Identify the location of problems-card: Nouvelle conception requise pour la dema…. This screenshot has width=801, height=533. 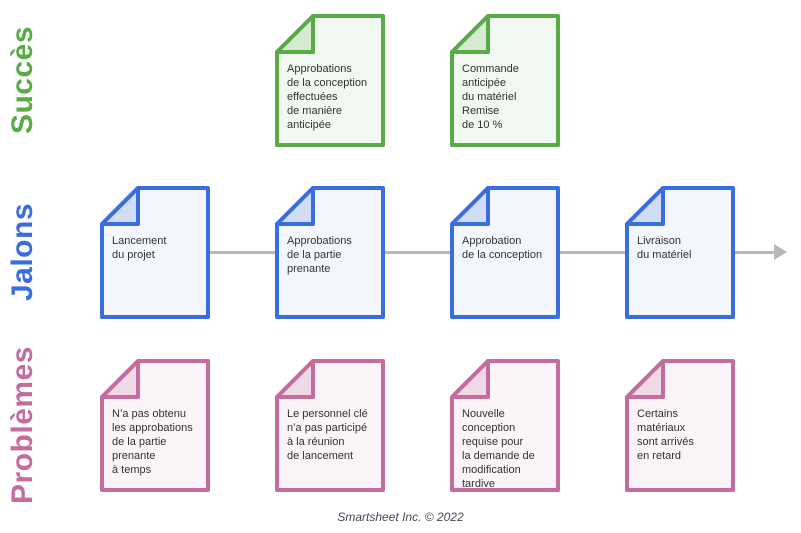
(505, 425).